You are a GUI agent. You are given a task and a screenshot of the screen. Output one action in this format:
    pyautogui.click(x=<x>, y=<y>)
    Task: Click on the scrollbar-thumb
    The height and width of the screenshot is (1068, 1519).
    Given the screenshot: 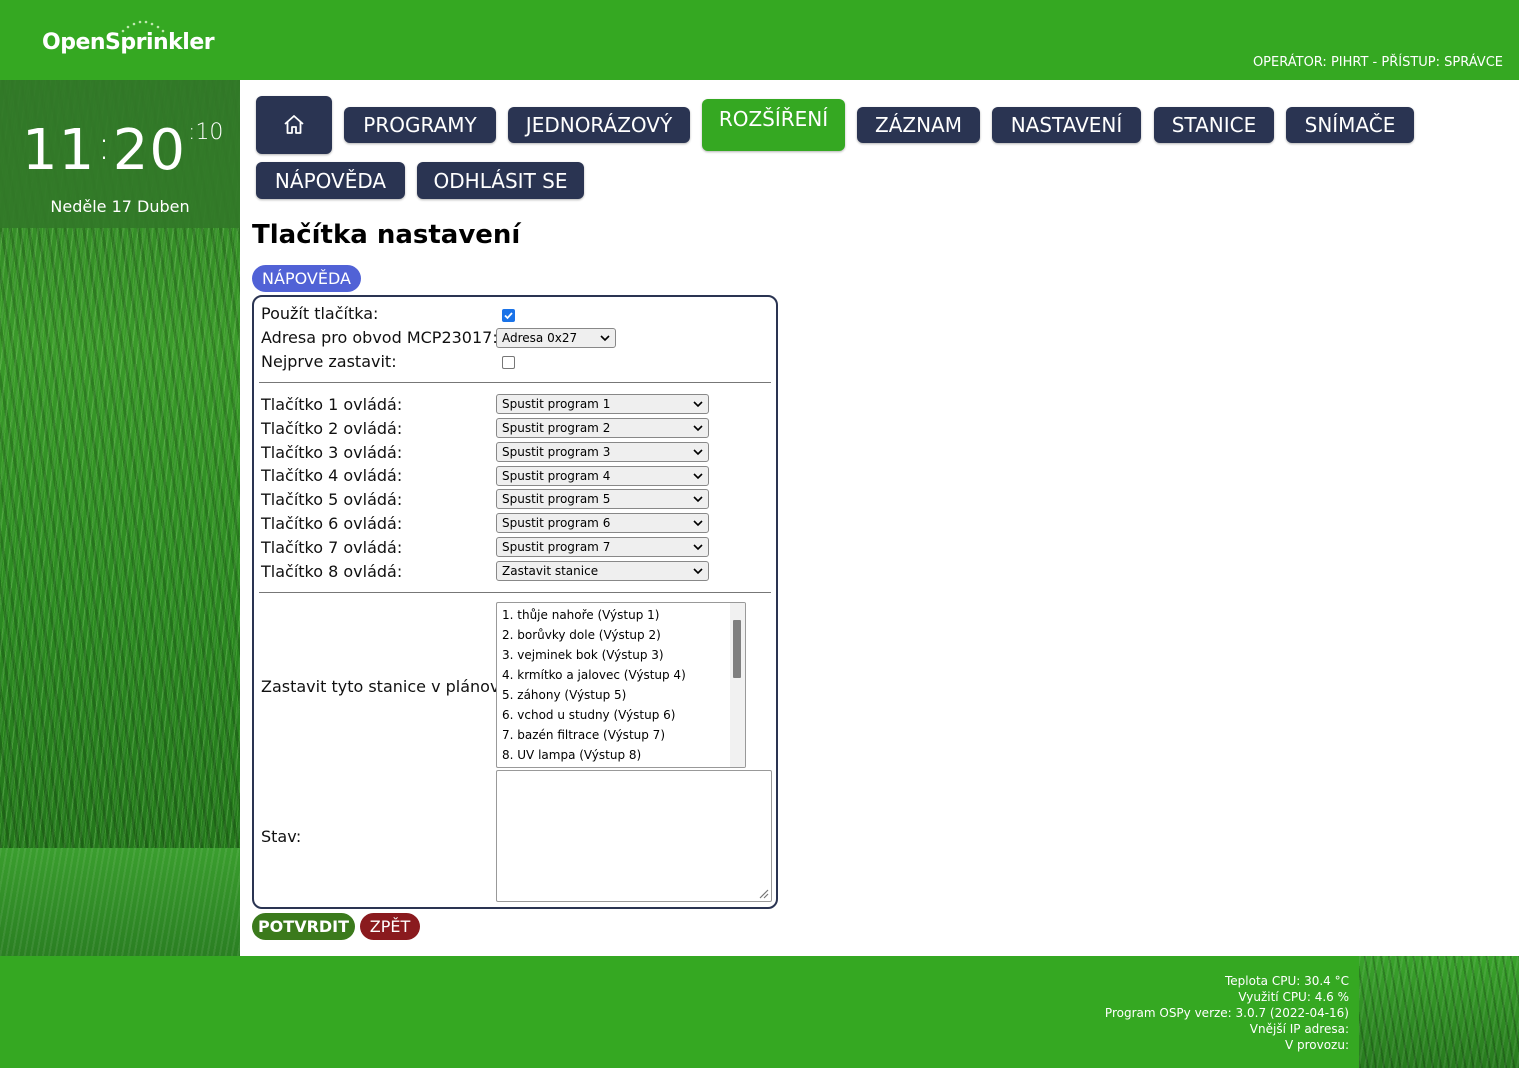 What is the action you would take?
    pyautogui.click(x=737, y=649)
    